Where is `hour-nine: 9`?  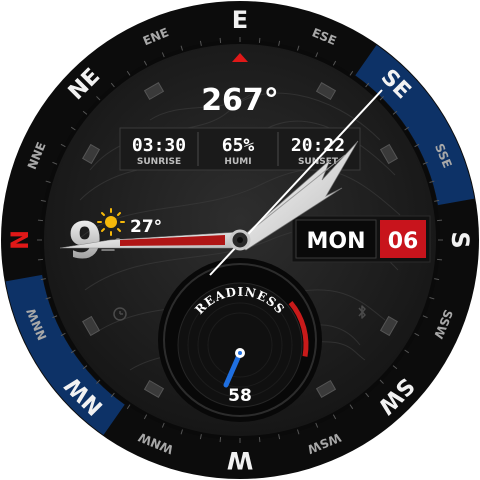
hour-nine: 9 is located at coordinates (85, 241).